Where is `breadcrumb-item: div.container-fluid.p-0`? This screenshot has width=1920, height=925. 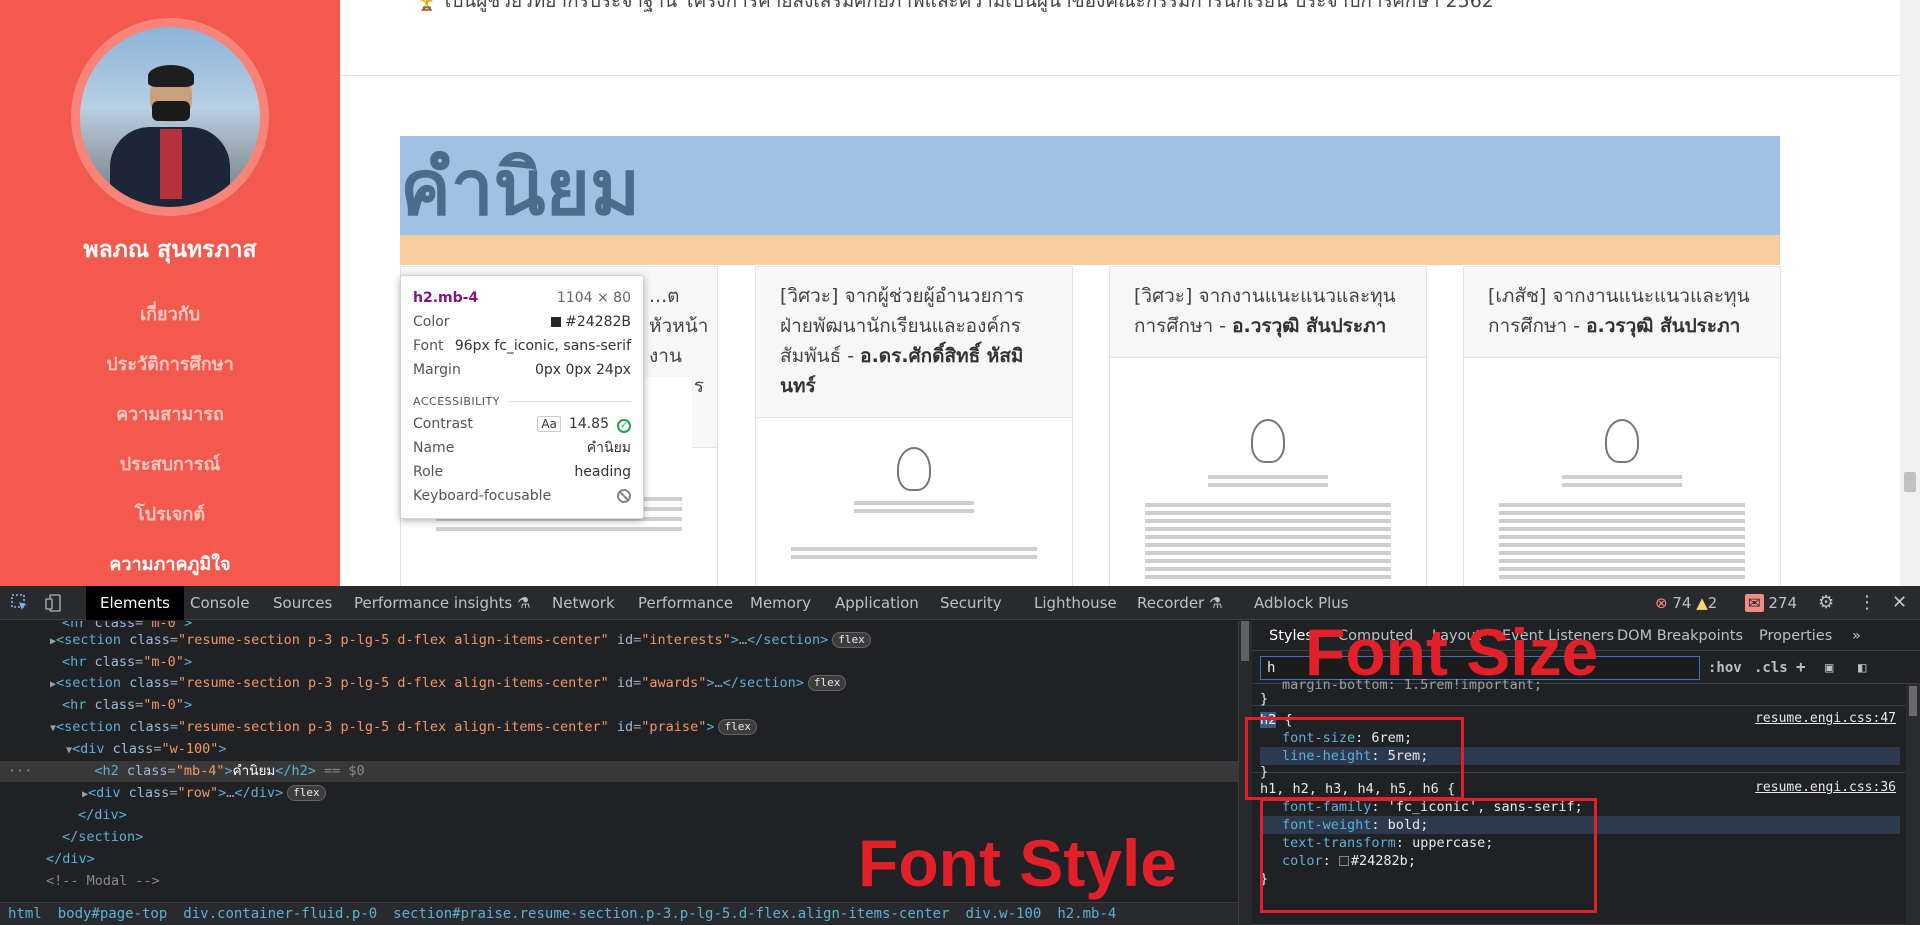 breadcrumb-item: div.container-fluid.p-0 is located at coordinates (280, 914).